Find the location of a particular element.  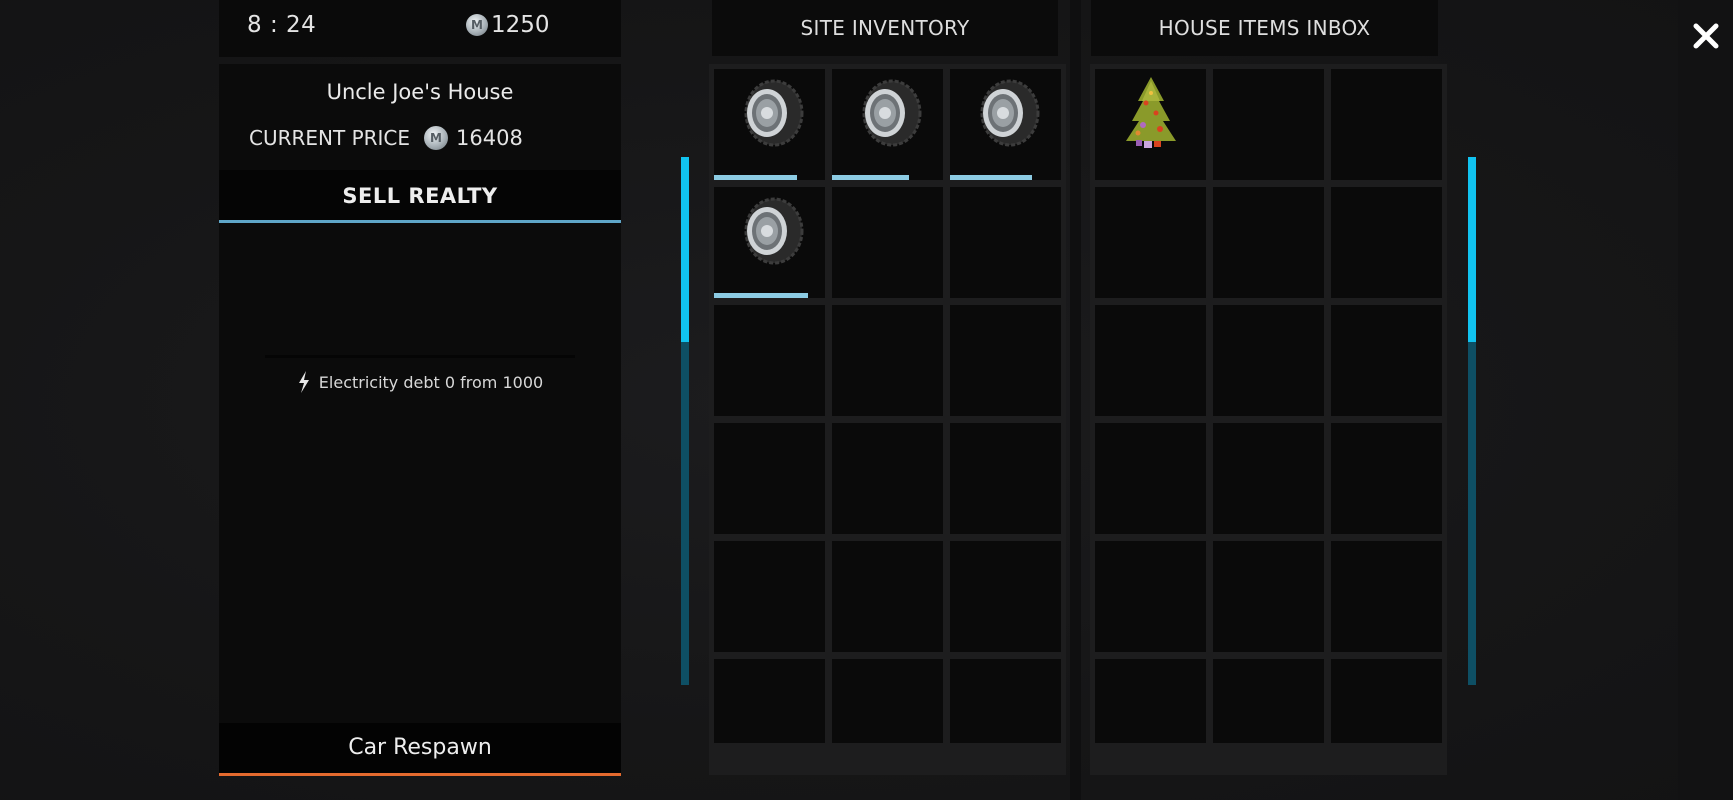

lightning-icon is located at coordinates (303, 382).